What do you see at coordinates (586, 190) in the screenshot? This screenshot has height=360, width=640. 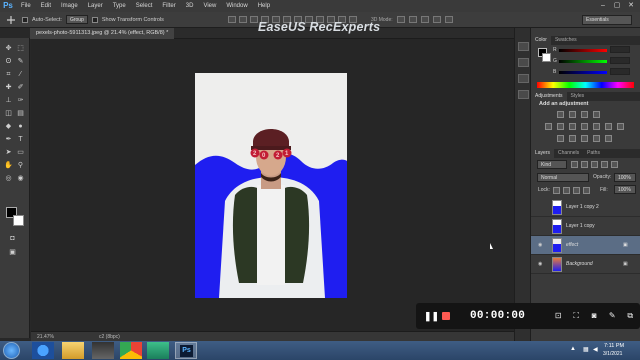 I see `lock-all-icon` at bounding box center [586, 190].